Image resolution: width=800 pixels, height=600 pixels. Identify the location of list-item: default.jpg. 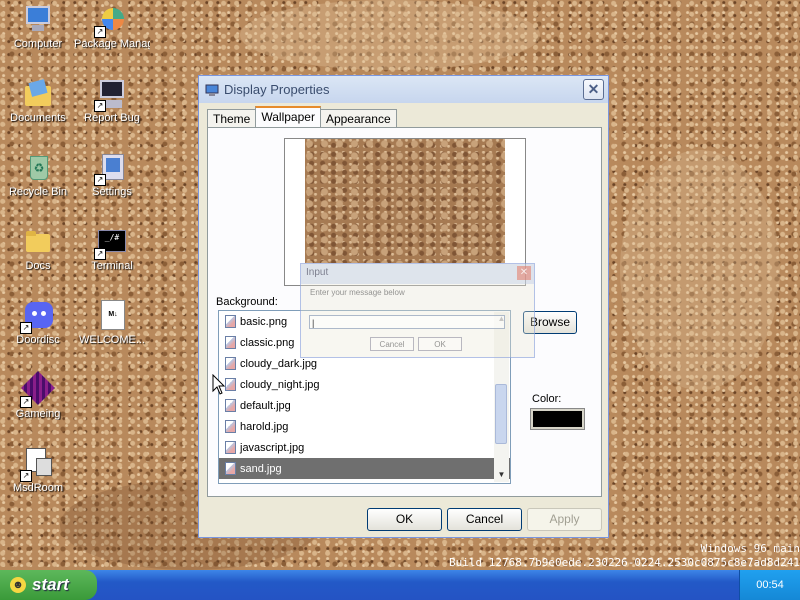
(364, 405).